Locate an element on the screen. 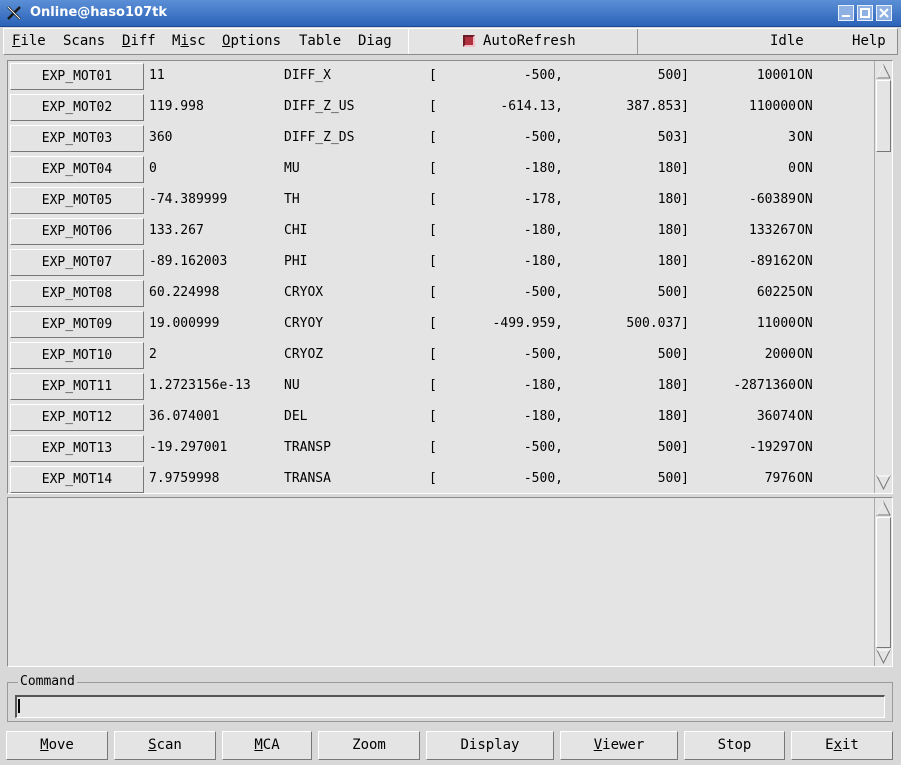 This screenshot has height=765, width=901. output-scrollbar is located at coordinates (883, 582).